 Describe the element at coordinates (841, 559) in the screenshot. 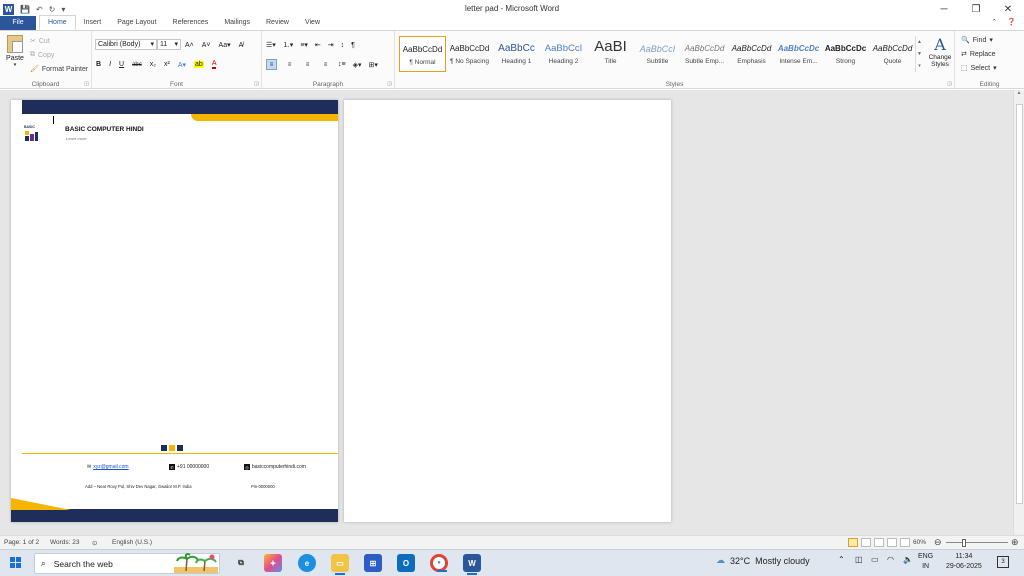

I see `show-hidden-icons-icon: ⌃` at that location.